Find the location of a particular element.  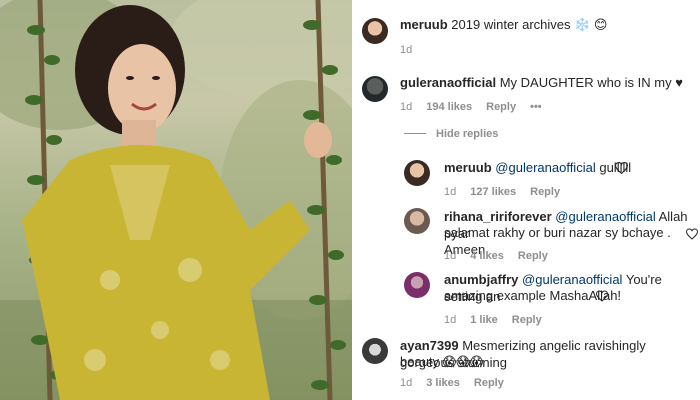

comment-continuation: beauty 😱😱😱 is located at coordinates (441, 361).